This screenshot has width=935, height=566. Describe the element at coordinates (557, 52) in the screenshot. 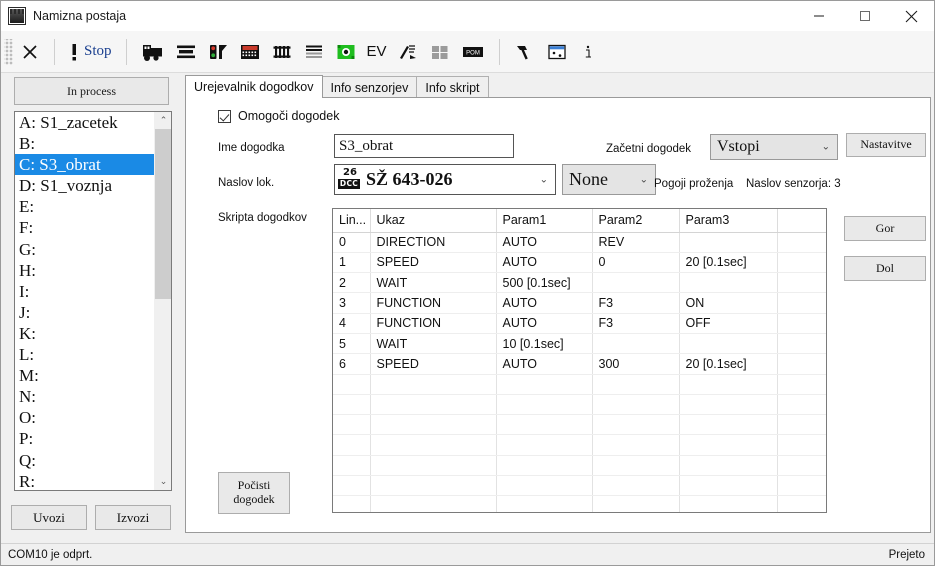

I see `window-icon` at that location.